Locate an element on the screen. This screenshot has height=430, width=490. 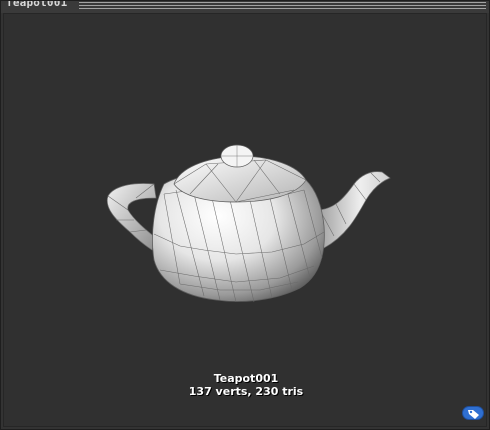
tag-button is located at coordinates (473, 413).